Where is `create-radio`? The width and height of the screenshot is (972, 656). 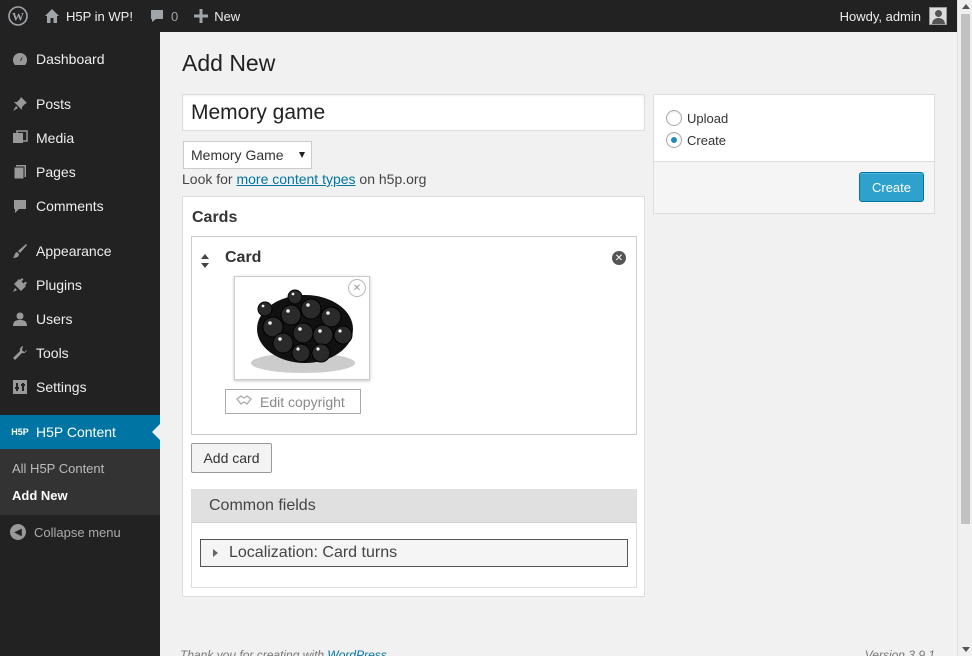 create-radio is located at coordinates (674, 140).